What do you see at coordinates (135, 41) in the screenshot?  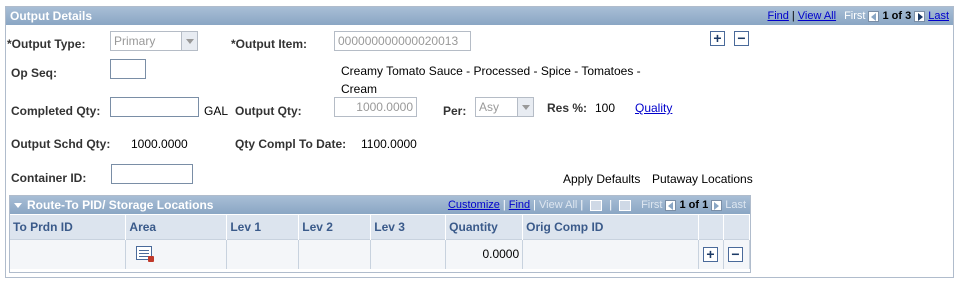 I see `output-type-value: Primary` at bounding box center [135, 41].